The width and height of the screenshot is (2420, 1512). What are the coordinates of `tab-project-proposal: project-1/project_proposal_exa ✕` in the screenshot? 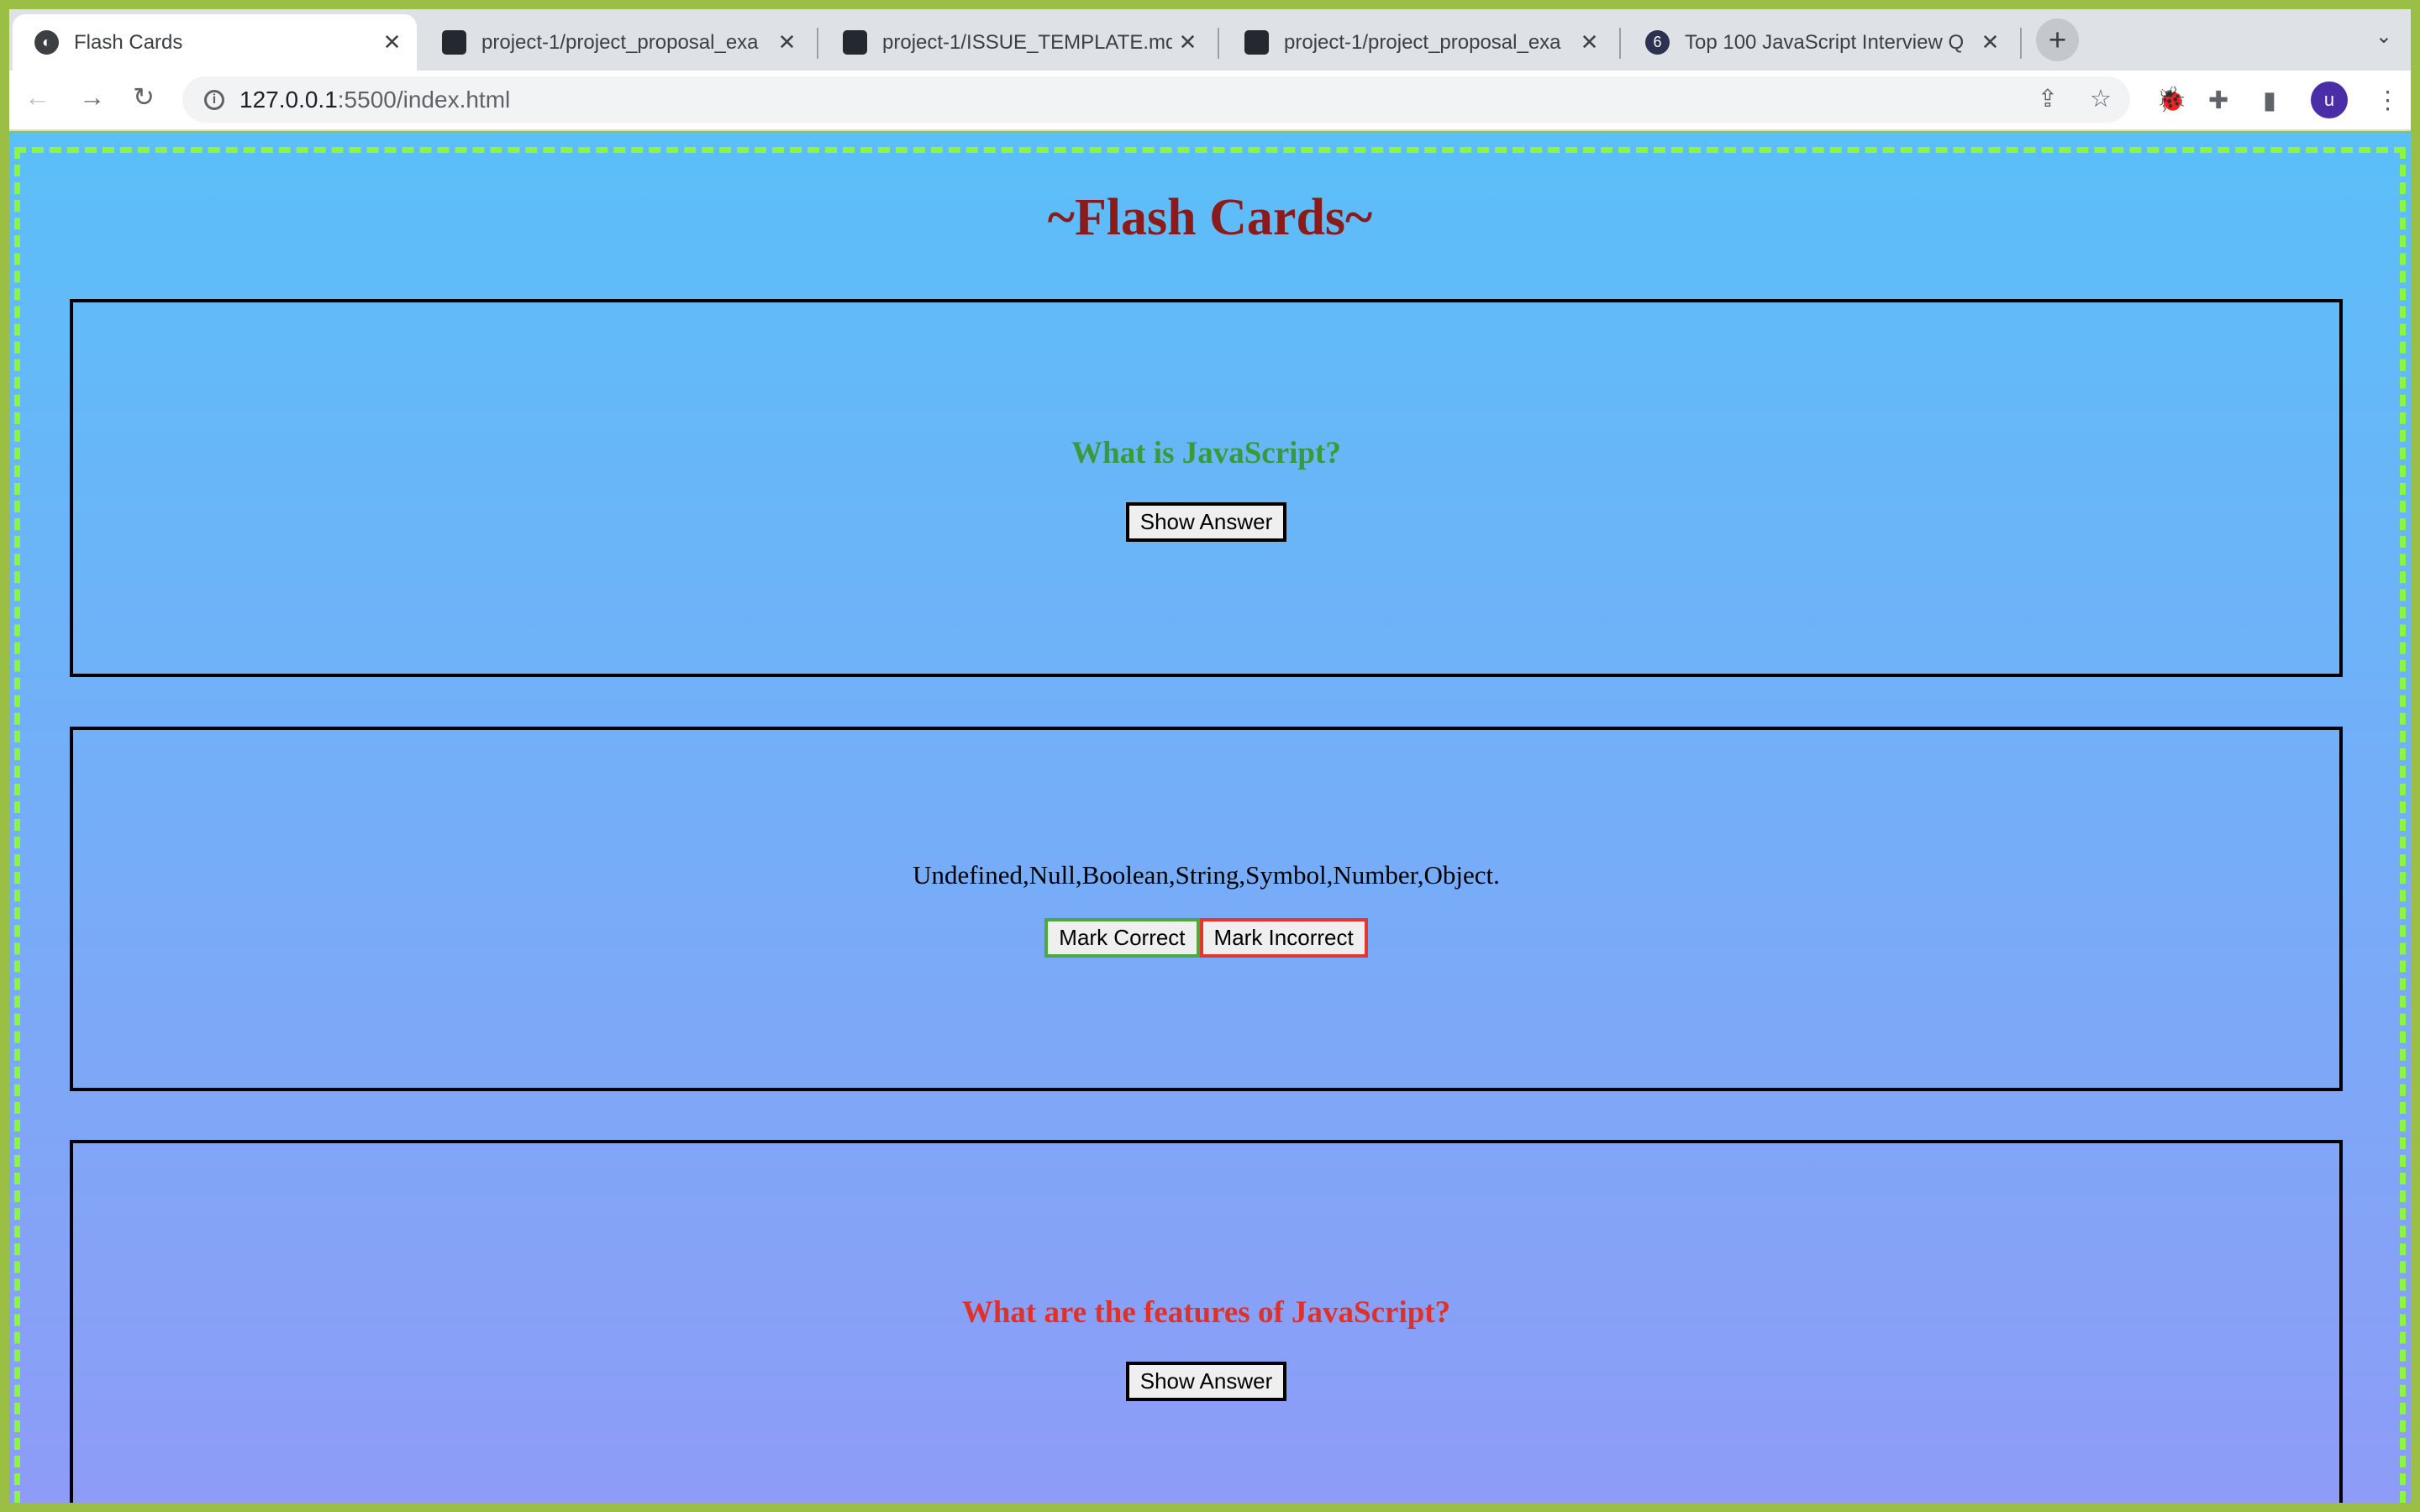 It's located at (616, 42).